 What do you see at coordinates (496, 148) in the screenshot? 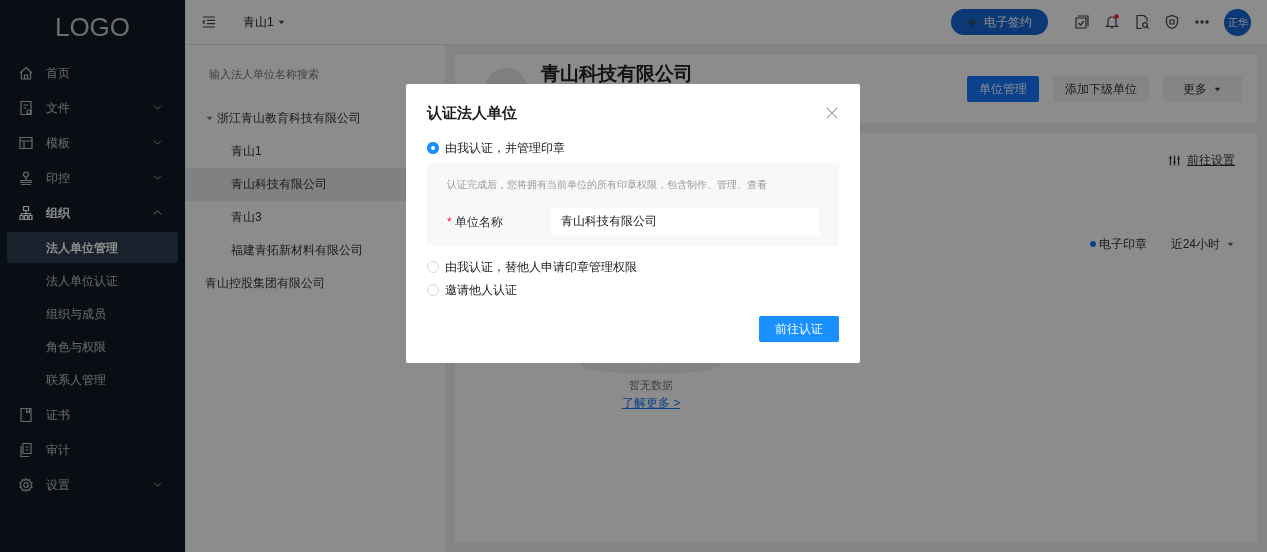
I see `radio-option: 由我认证，并管理印章` at bounding box center [496, 148].